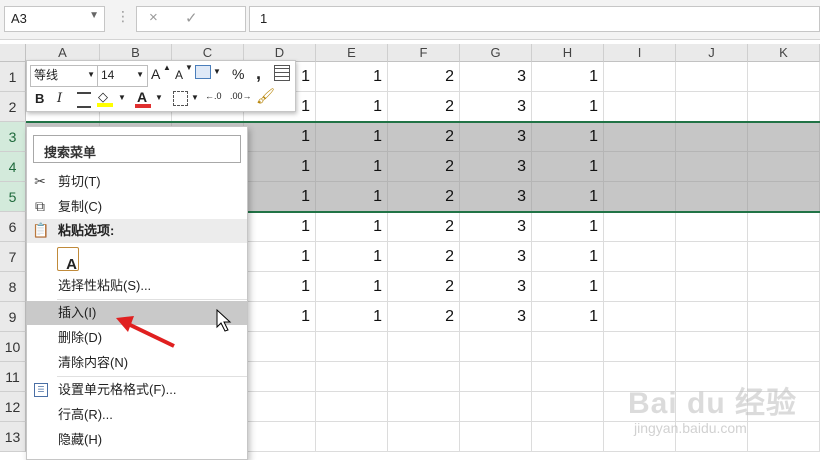 This screenshot has width=820, height=460. I want to click on cell-f5: 2, so click(424, 197).